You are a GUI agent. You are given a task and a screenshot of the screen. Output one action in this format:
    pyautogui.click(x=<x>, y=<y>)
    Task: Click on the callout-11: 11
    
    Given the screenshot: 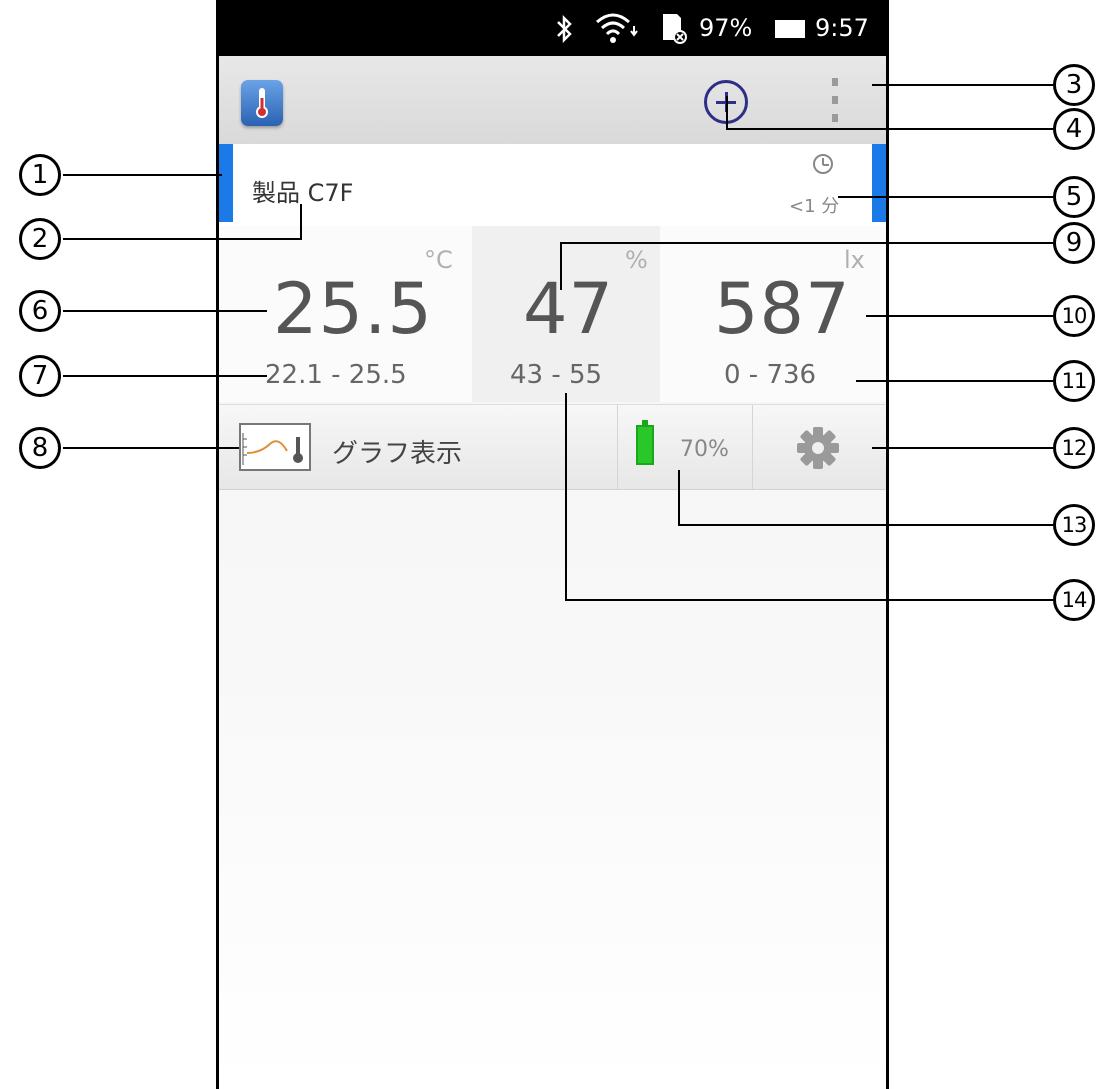 What is the action you would take?
    pyautogui.click(x=1074, y=381)
    